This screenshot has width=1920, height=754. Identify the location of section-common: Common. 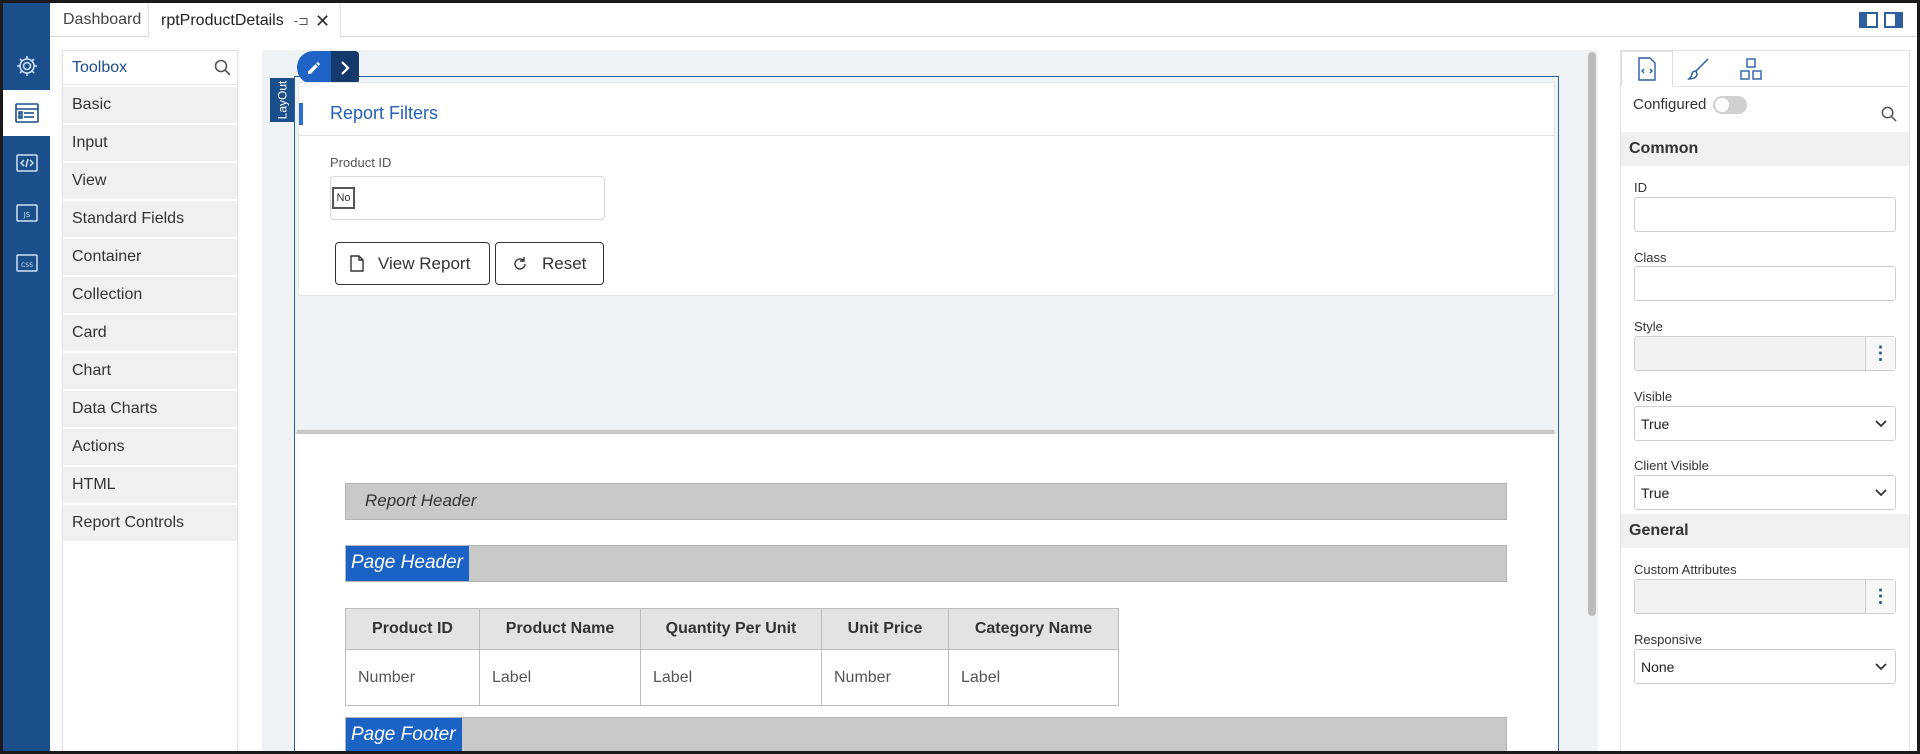
(1765, 149).